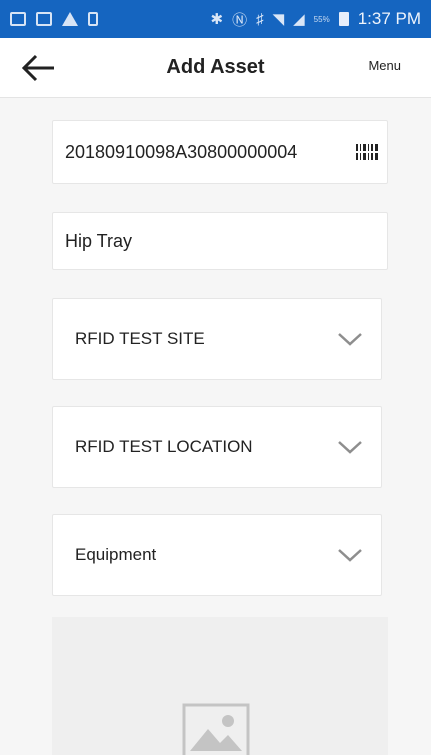 The height and width of the screenshot is (755, 431). I want to click on asset-image-placeholder, so click(220, 686).